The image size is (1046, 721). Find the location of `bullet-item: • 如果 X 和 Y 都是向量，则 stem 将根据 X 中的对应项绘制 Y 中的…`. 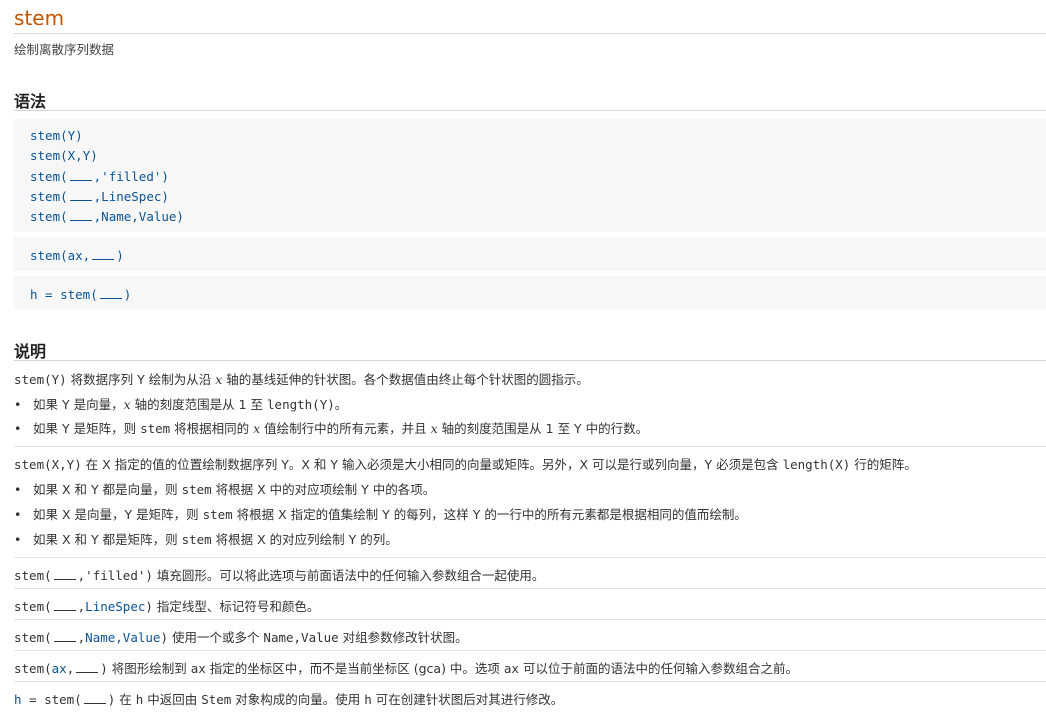

bullet-item: • 如果 X 和 Y 都是向量，则 stem 将根据 X 中的对应项绘制 Y 中的… is located at coordinates (225, 489).